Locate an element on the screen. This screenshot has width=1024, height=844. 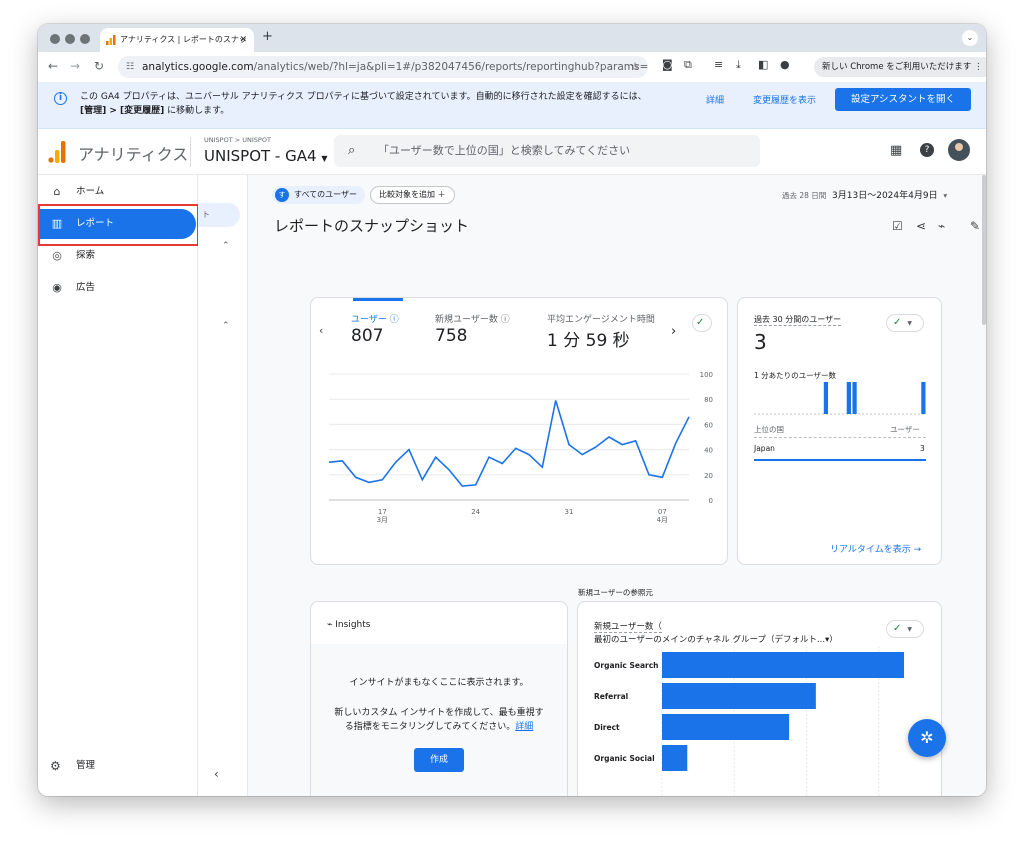
tab-close-icon: ✕ is located at coordinates (243, 40).